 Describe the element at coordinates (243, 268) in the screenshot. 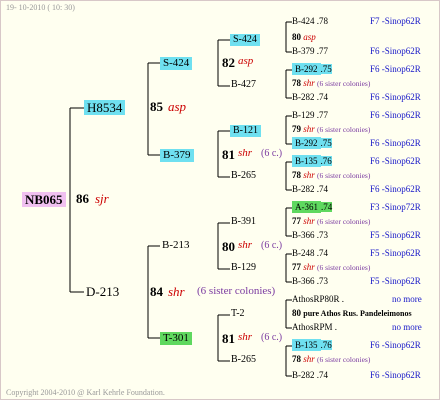

I see `gen3-b129-id: B-129` at that location.